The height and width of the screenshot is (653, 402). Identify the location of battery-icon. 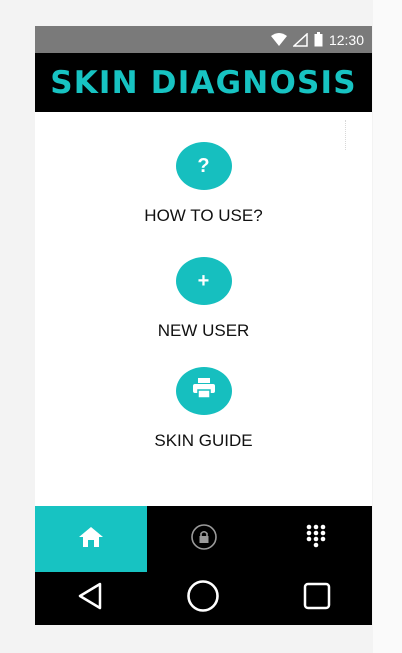
(318, 39).